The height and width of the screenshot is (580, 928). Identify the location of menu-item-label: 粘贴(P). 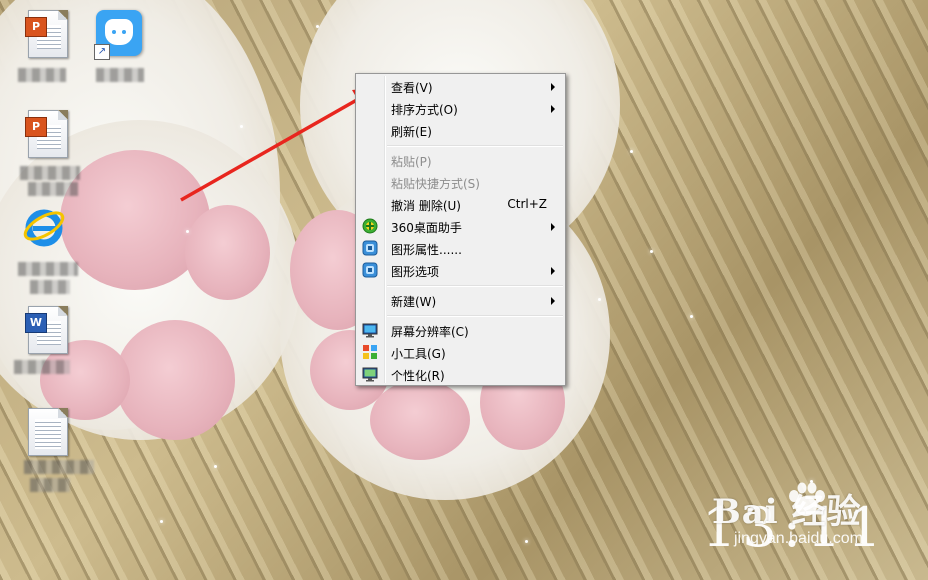
(411, 162).